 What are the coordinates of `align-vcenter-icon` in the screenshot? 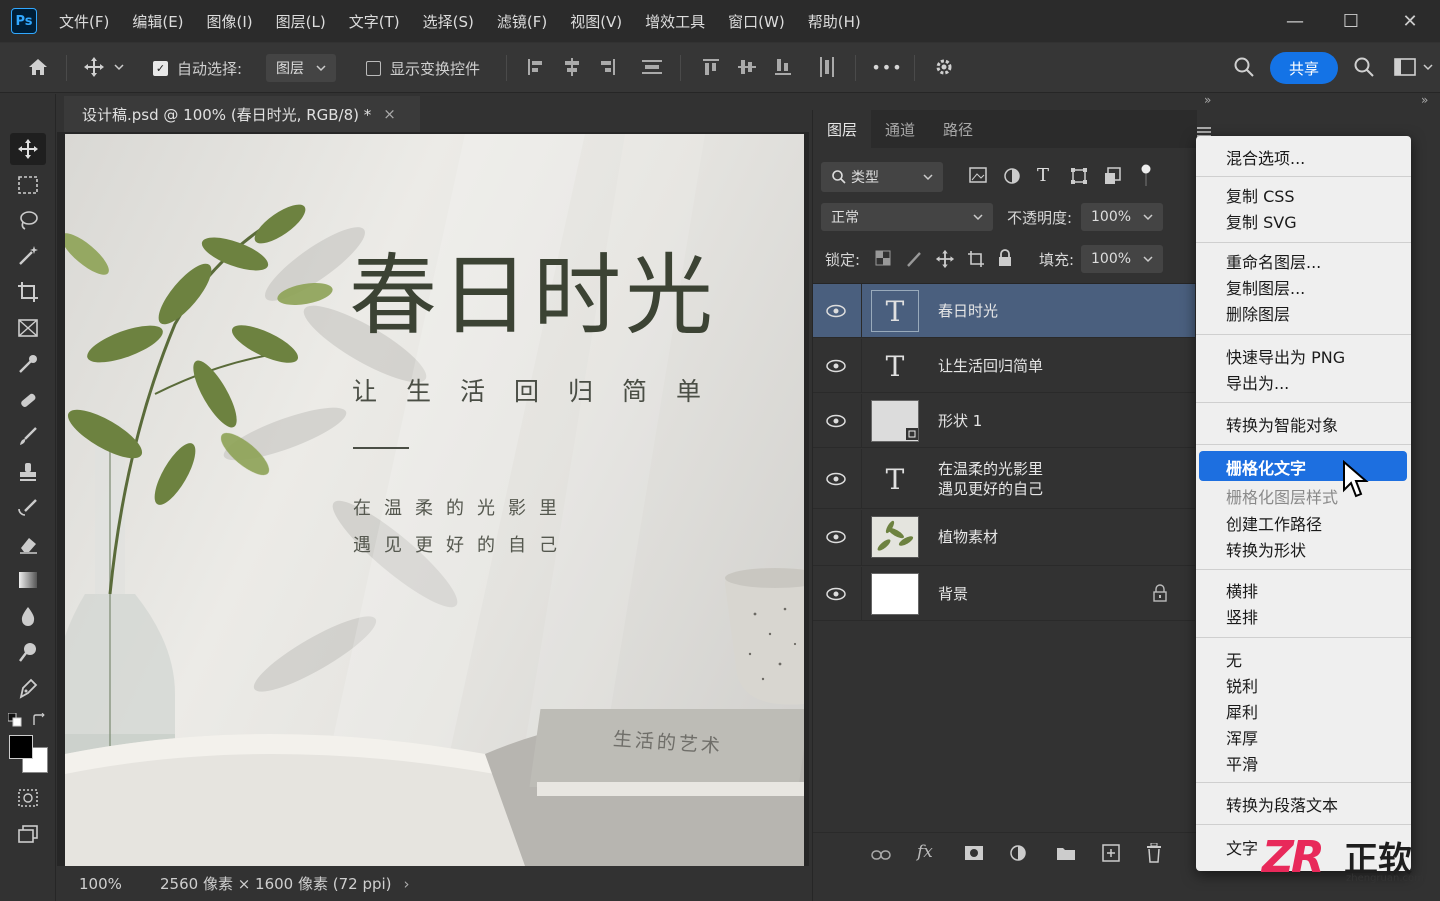 It's located at (747, 67).